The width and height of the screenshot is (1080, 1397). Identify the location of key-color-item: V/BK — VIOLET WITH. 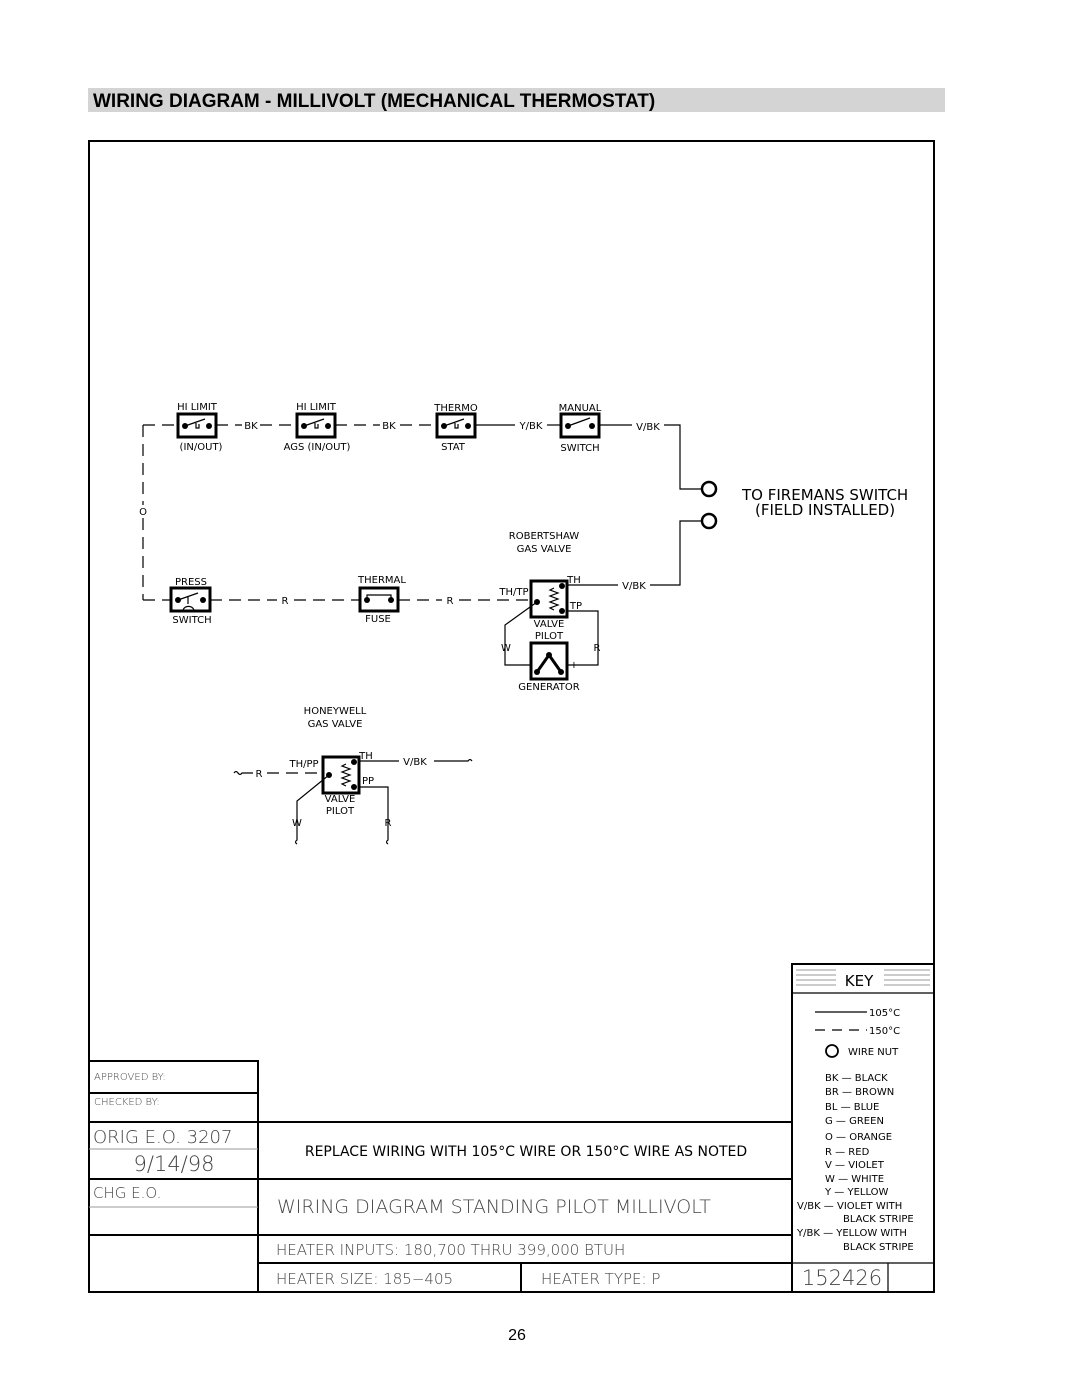
(849, 1206).